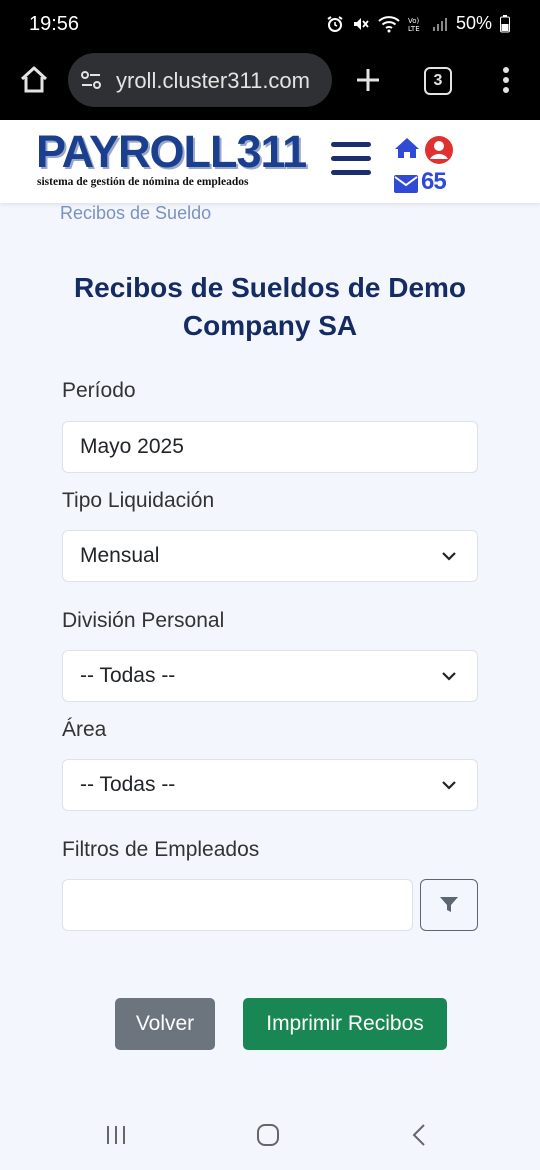  Describe the element at coordinates (361, 24) in the screenshot. I see `mute-icon` at that location.